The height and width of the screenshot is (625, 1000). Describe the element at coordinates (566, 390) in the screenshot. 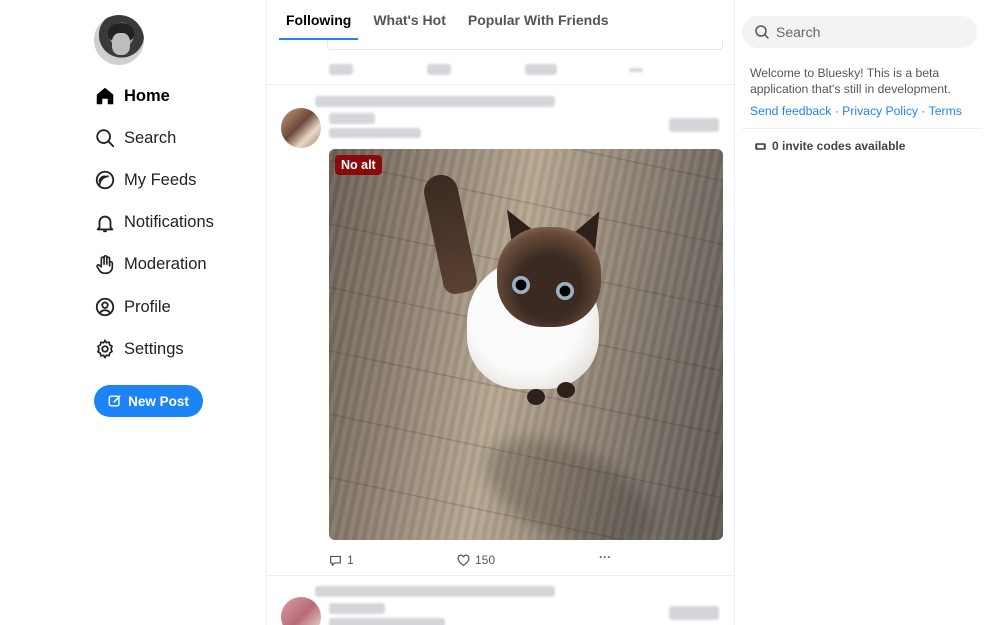

I see `cat-paw-right` at that location.